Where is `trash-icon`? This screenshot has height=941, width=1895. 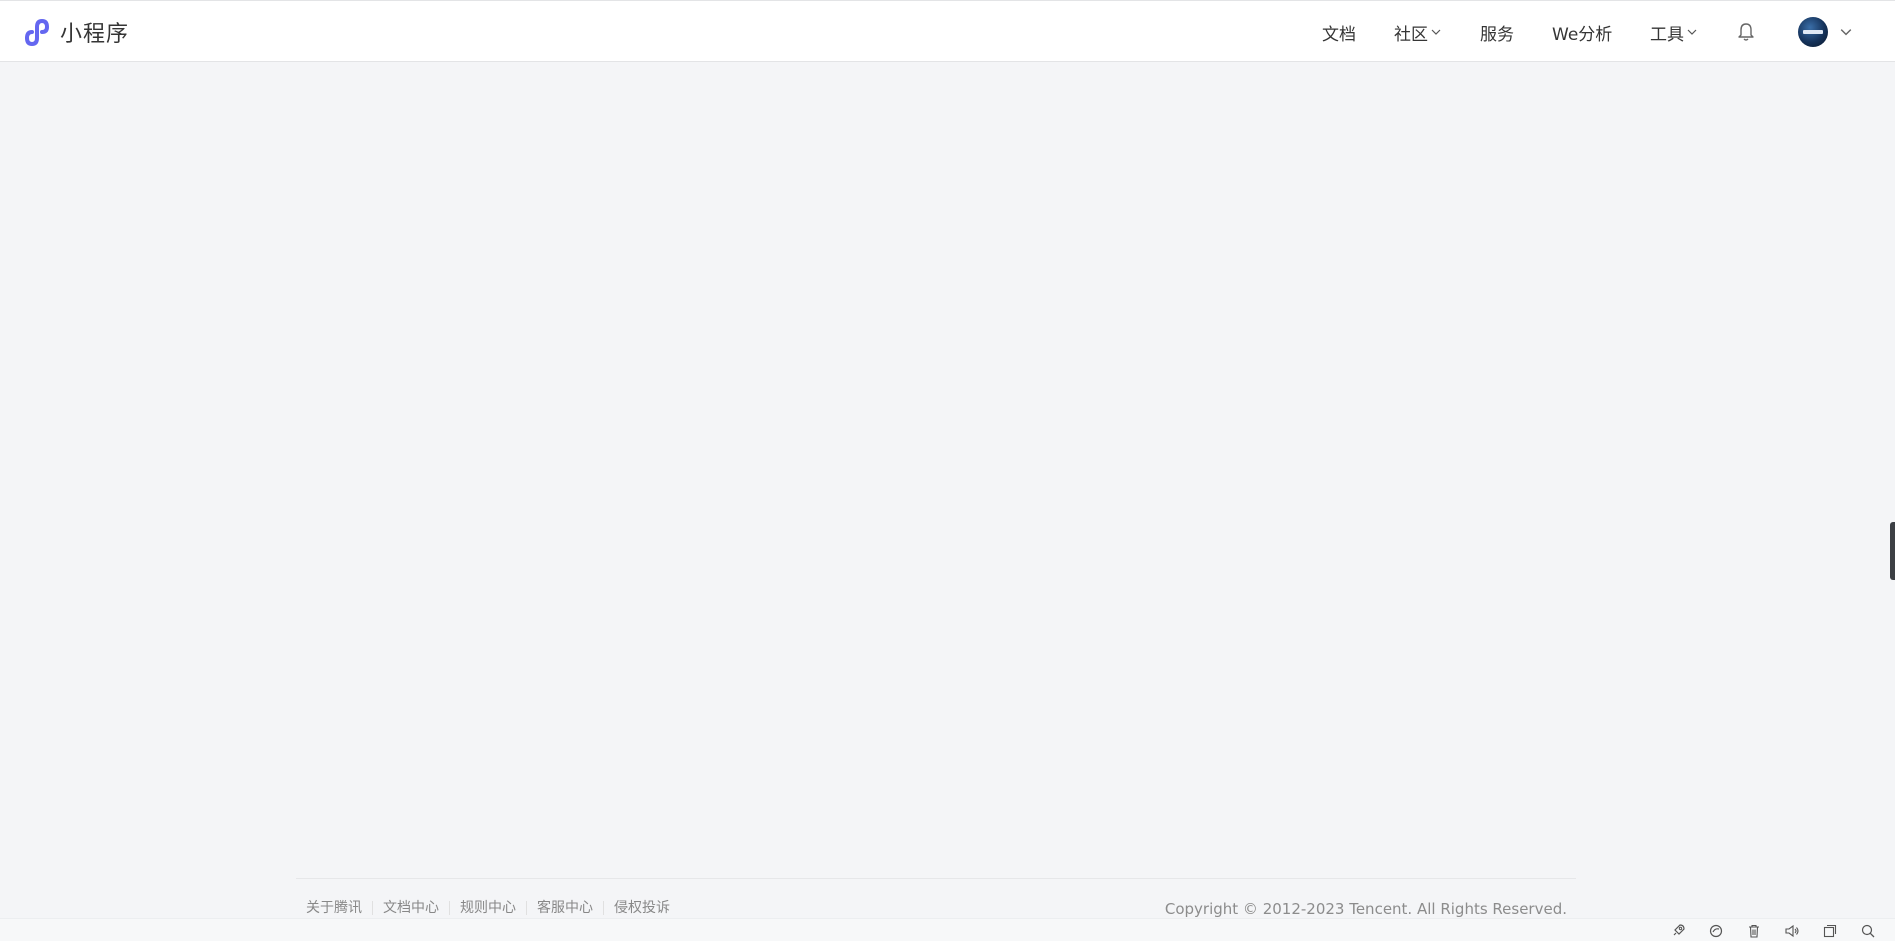
trash-icon is located at coordinates (1754, 931).